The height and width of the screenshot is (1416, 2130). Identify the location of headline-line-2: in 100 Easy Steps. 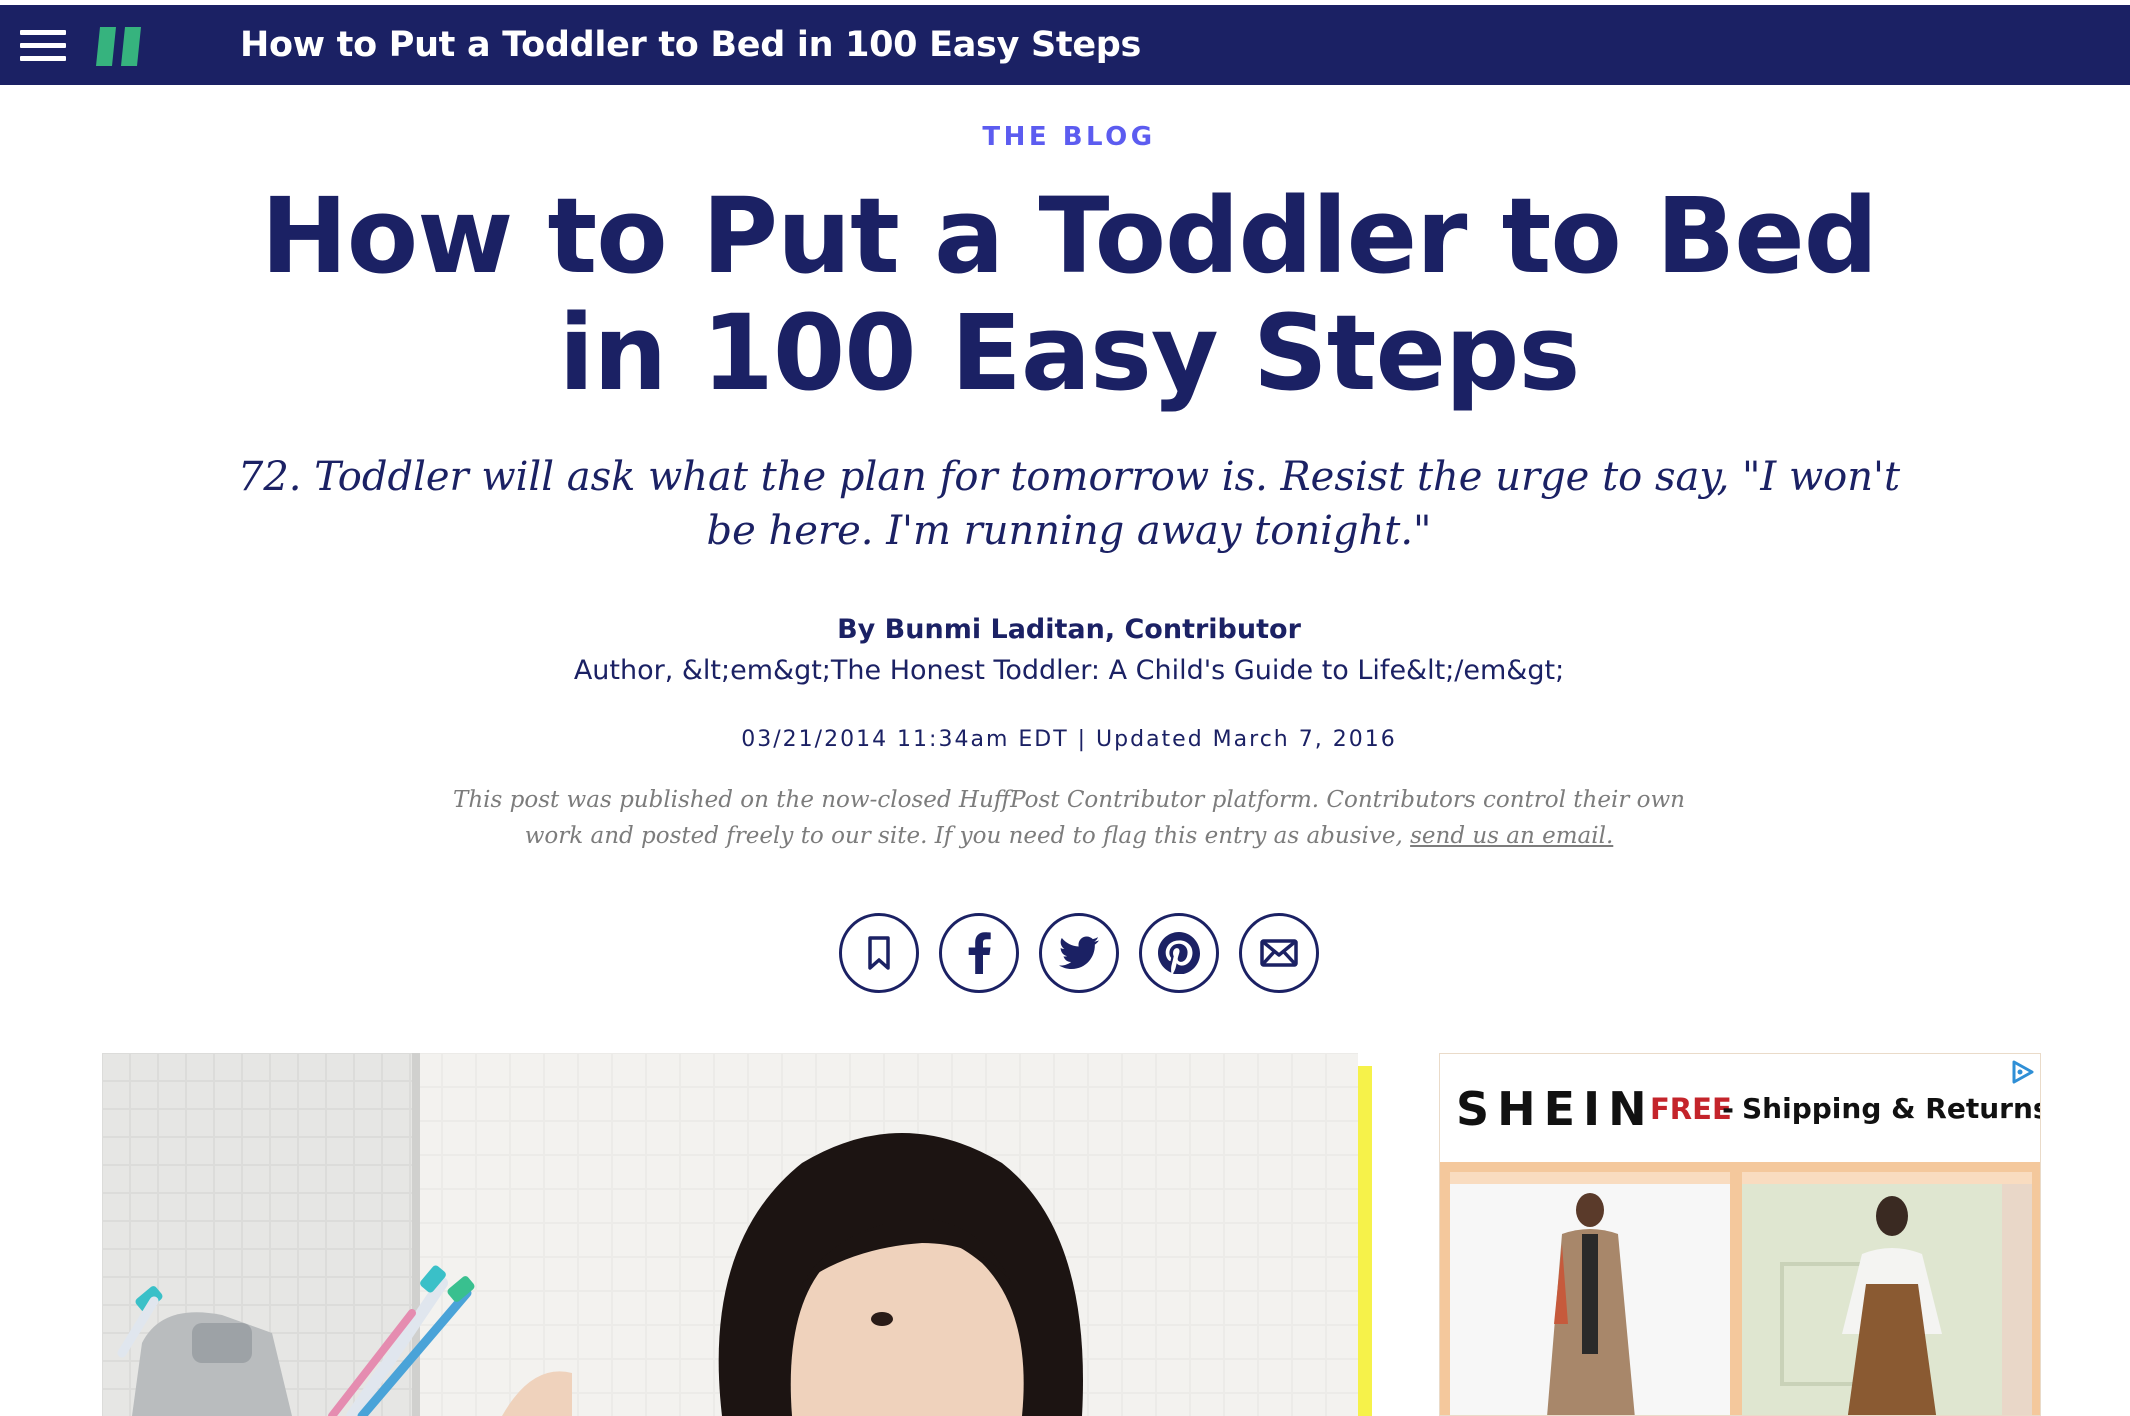
(1069, 353).